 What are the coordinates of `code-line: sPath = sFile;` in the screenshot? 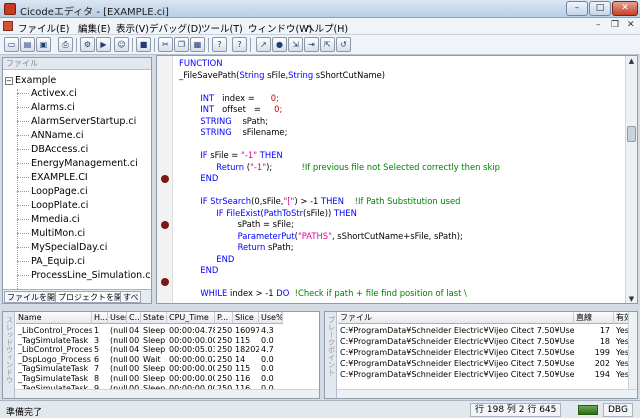 It's located at (236, 224).